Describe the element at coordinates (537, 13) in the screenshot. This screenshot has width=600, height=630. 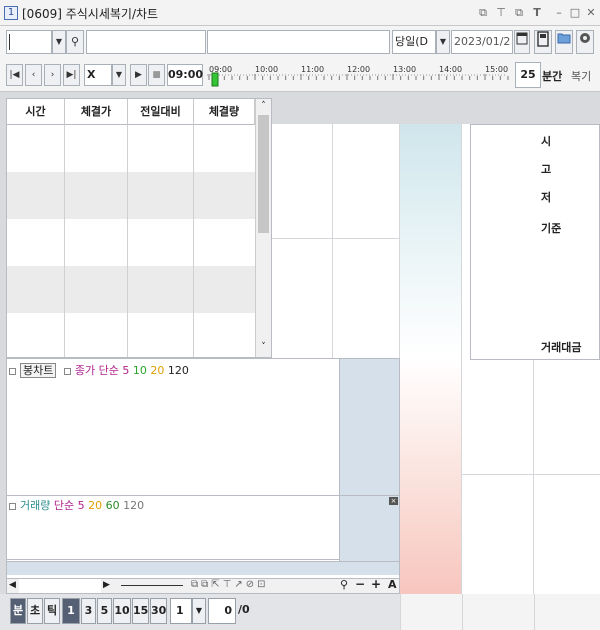
I see `font-icon: T` at that location.